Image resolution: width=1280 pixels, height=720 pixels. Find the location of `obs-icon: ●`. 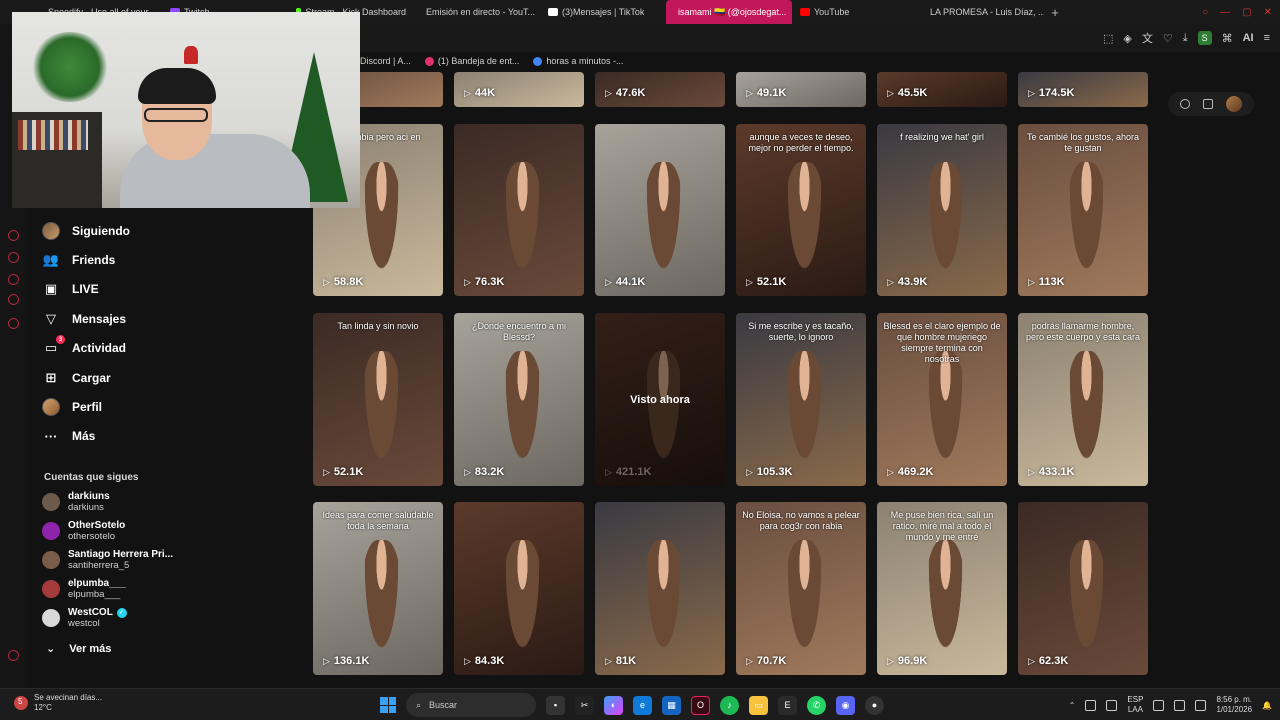

obs-icon: ● is located at coordinates (874, 705).